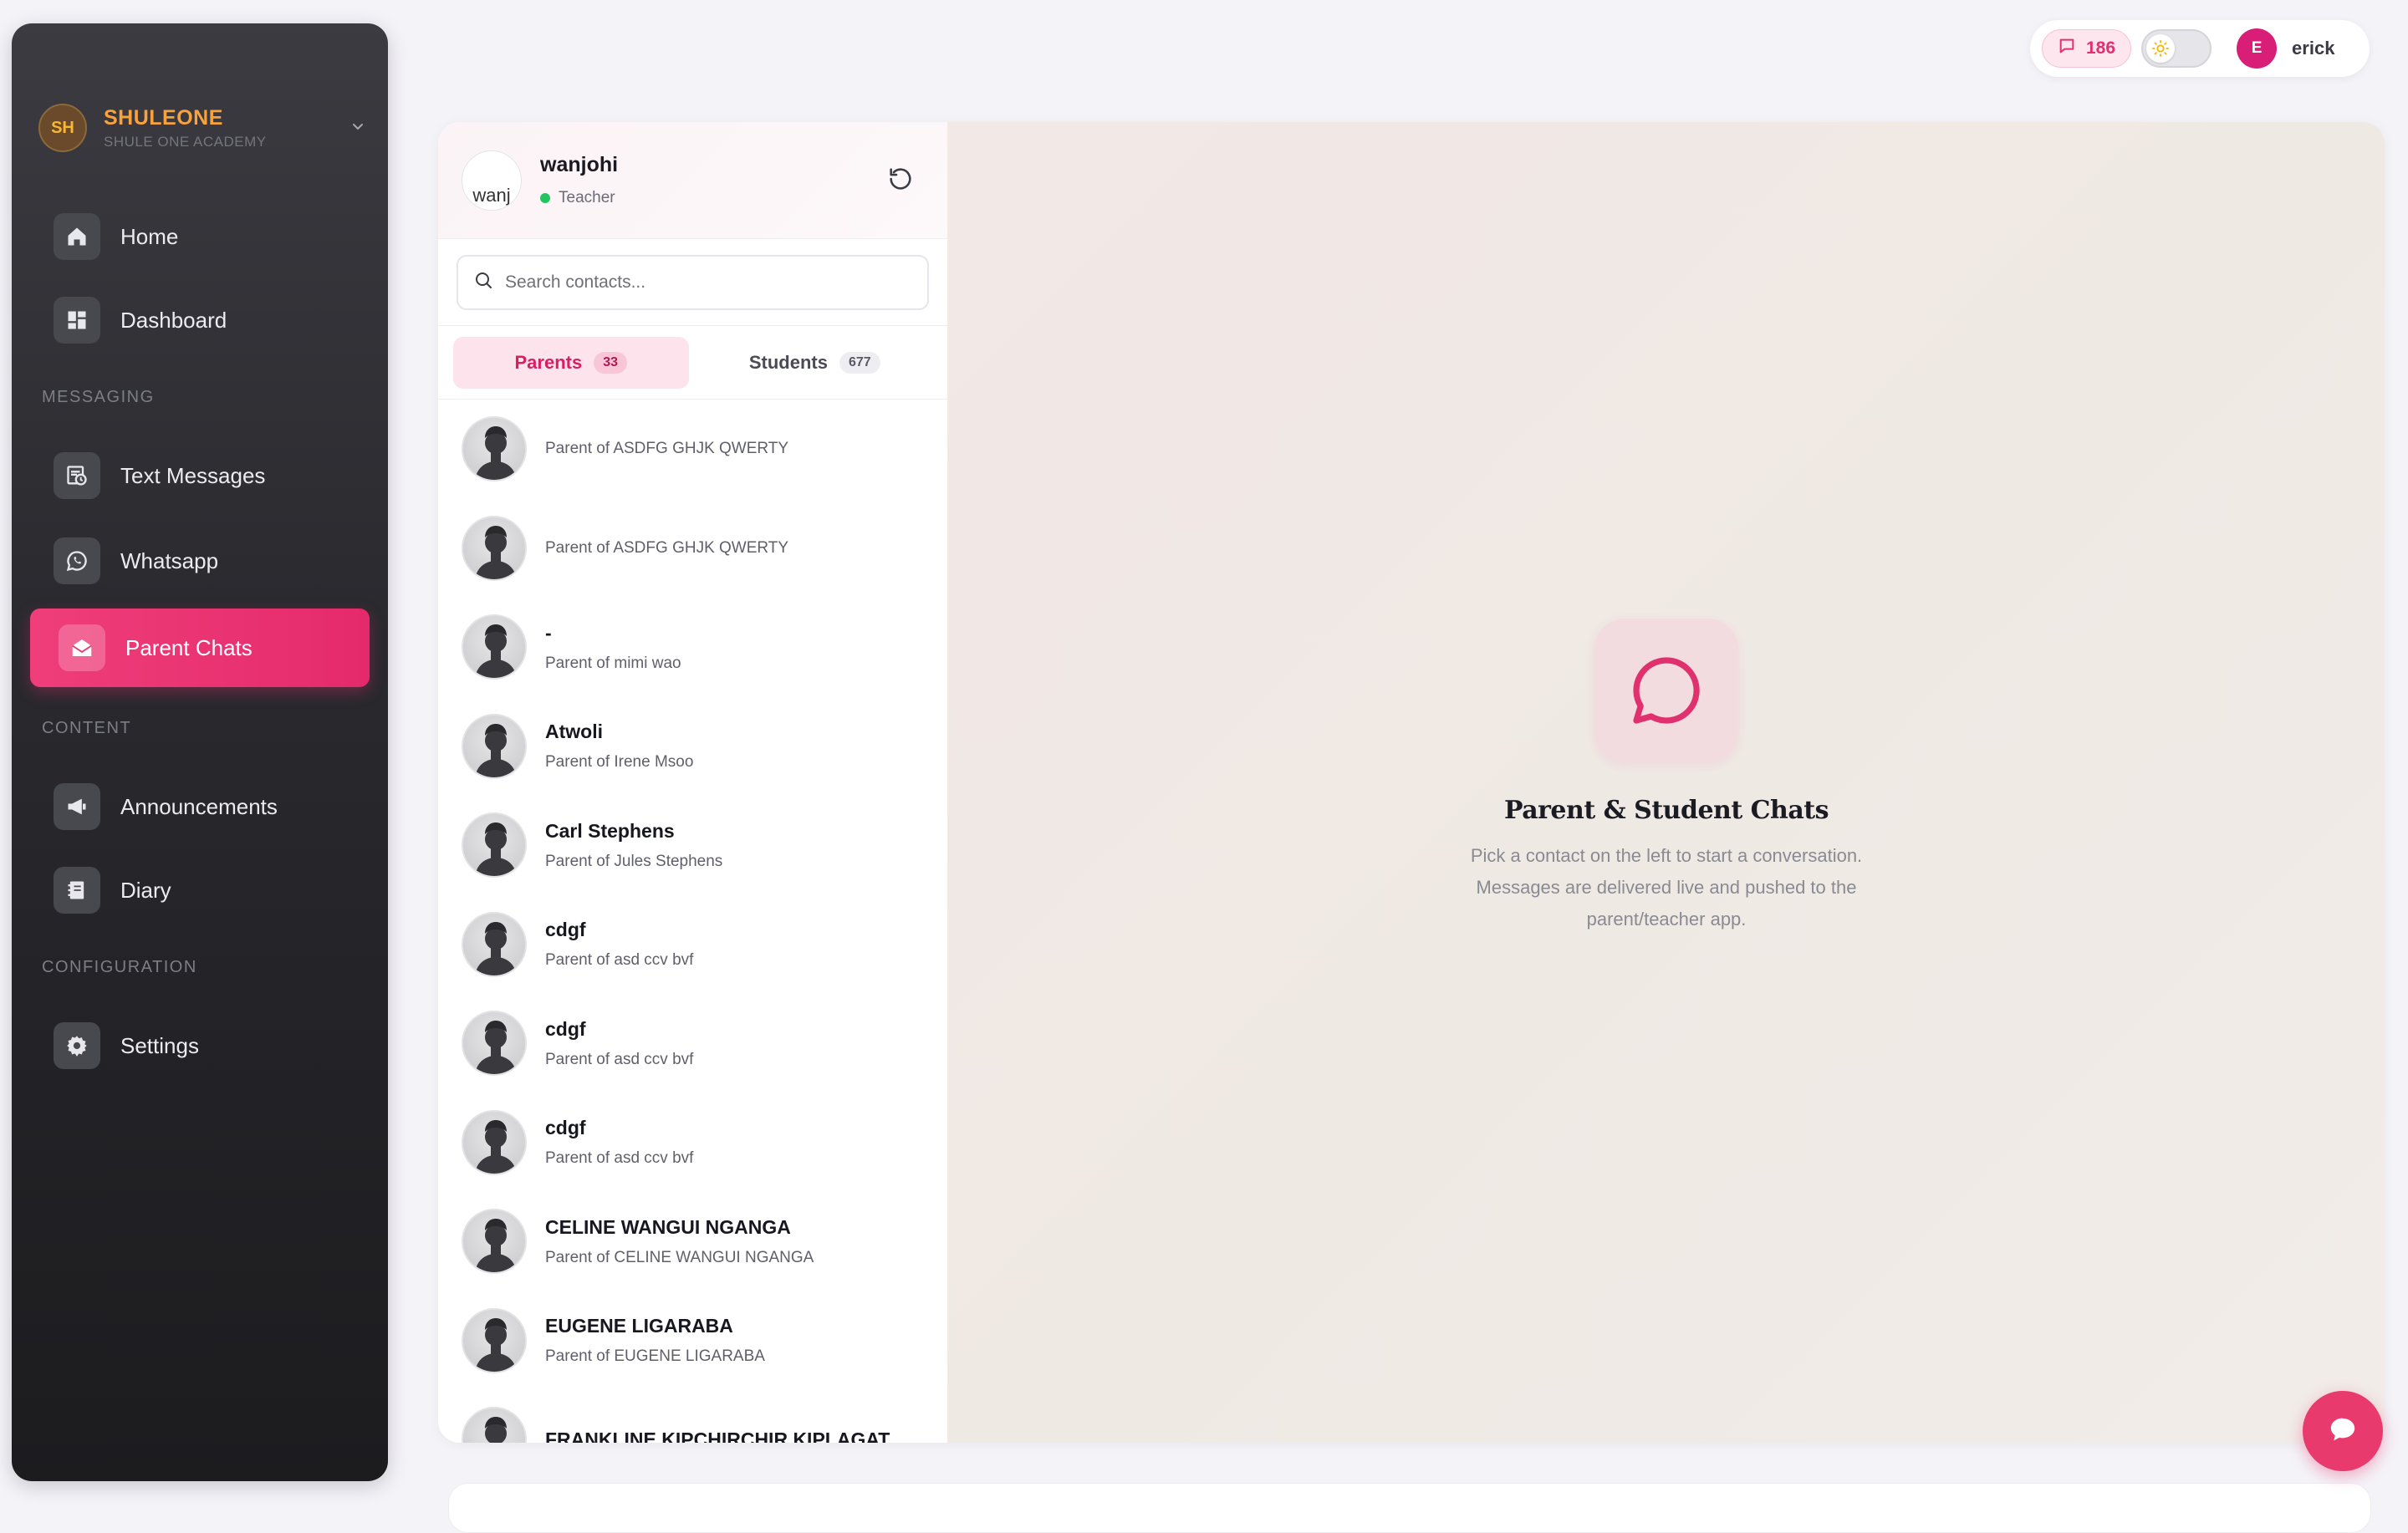 Image resolution: width=2408 pixels, height=1533 pixels. I want to click on diary-icon, so click(77, 890).